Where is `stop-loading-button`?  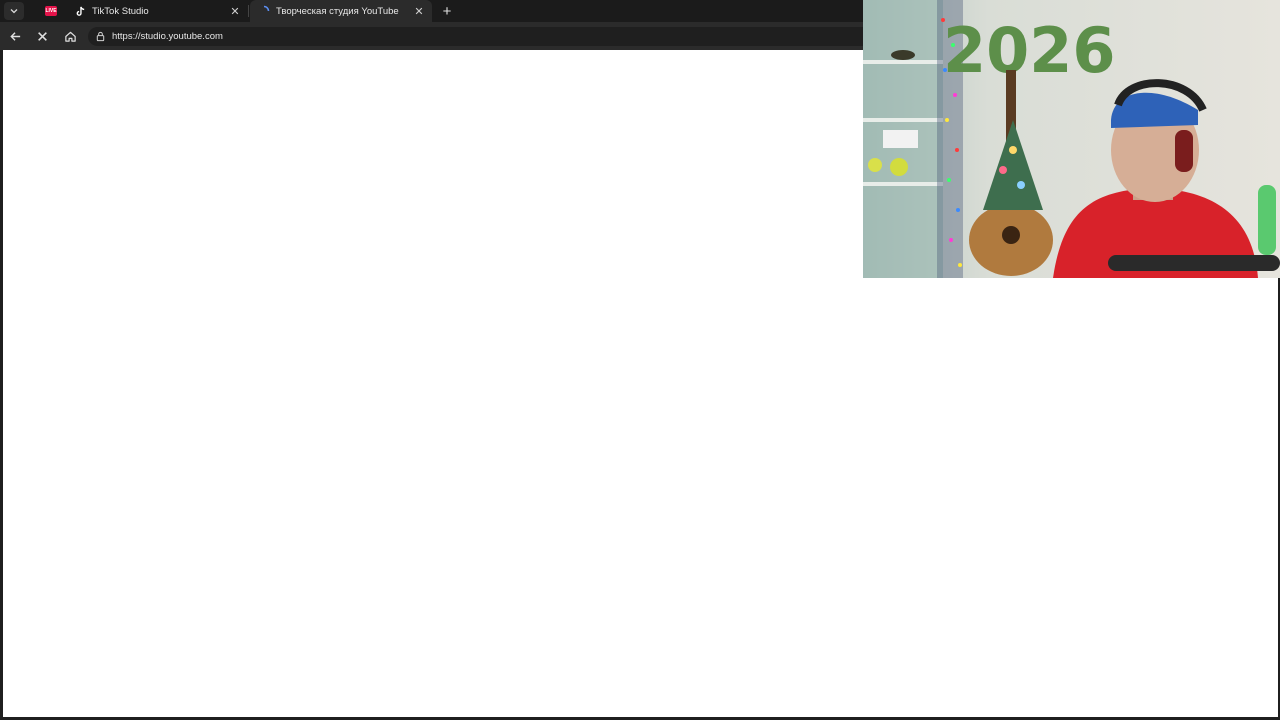 stop-loading-button is located at coordinates (42, 36).